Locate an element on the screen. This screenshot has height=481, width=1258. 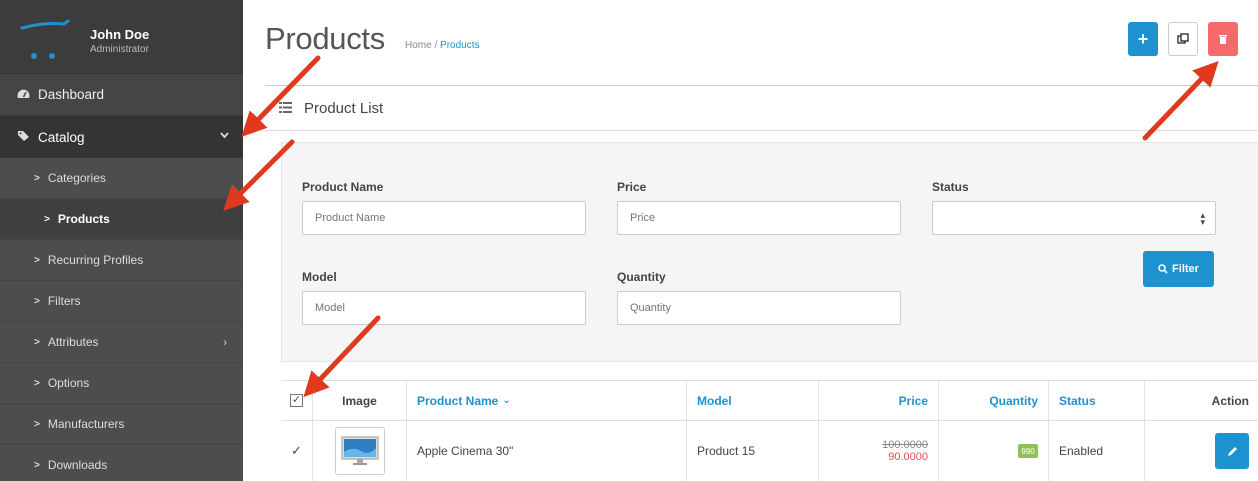
select-all-checkbox: ✓ is located at coordinates (296, 400).